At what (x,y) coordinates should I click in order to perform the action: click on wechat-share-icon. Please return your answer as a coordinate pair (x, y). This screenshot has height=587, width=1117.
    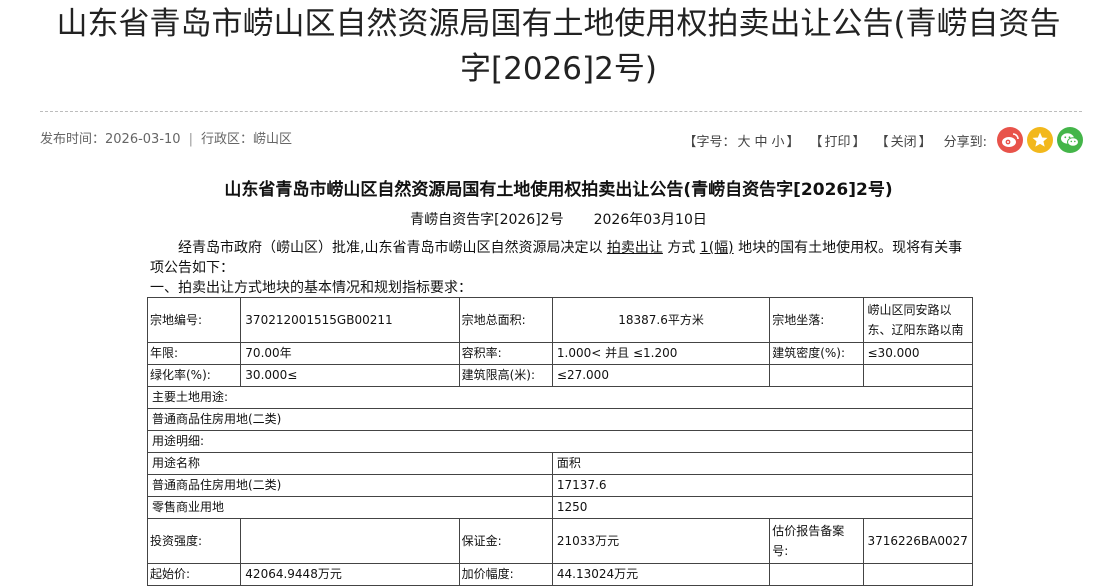
    Looking at the image, I should click on (1070, 140).